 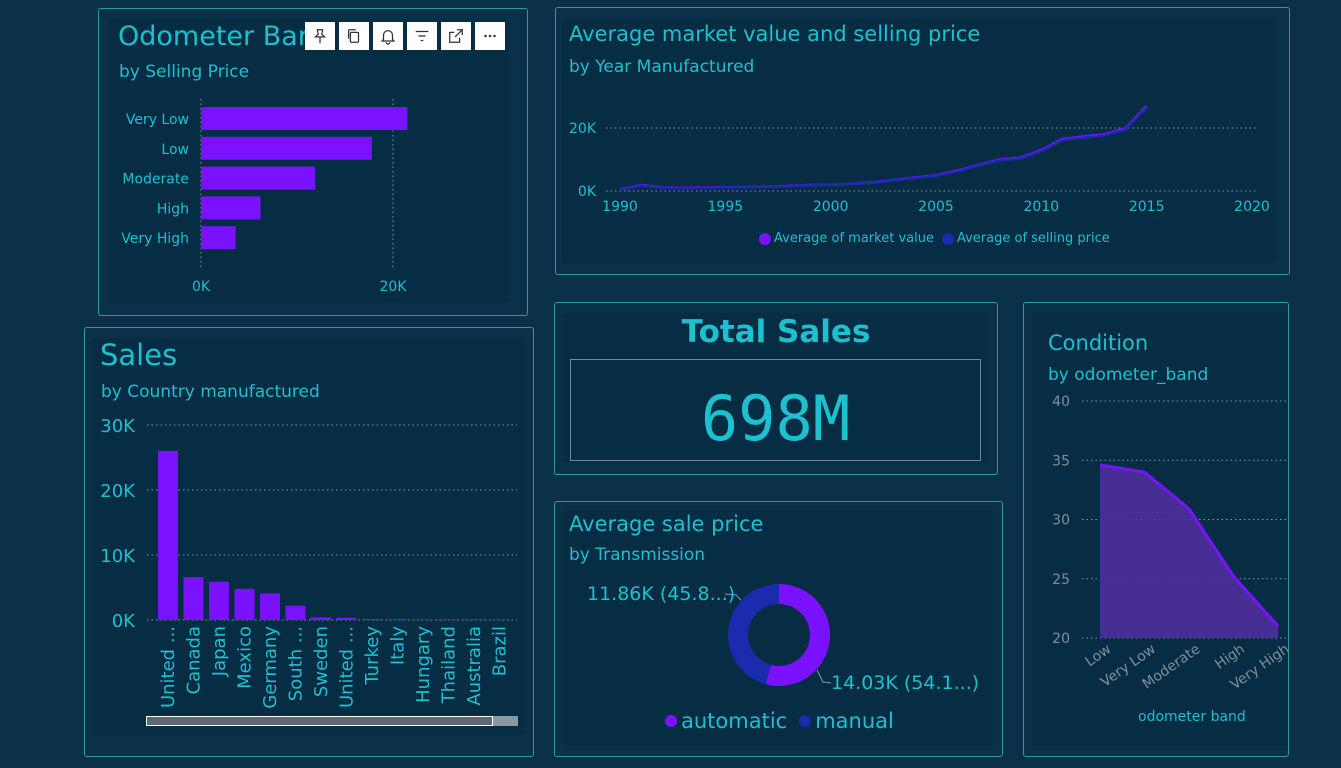 What do you see at coordinates (155, 239) in the screenshot?
I see `odometer-category-label: Very High` at bounding box center [155, 239].